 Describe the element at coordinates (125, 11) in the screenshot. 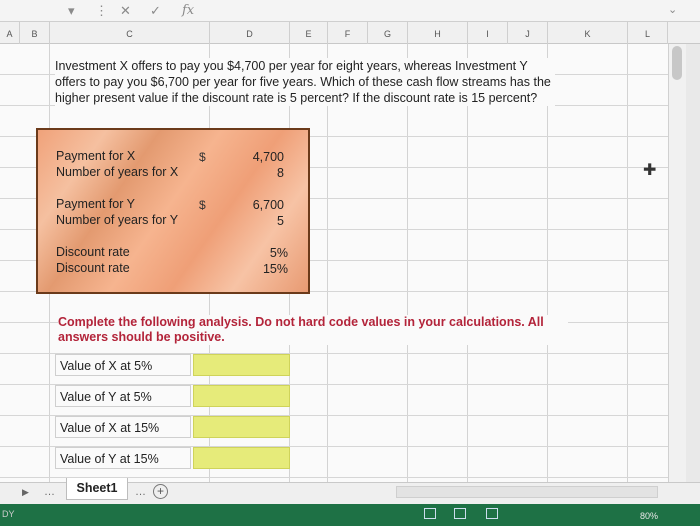

I see `cancel-x-icon: ✕` at that location.